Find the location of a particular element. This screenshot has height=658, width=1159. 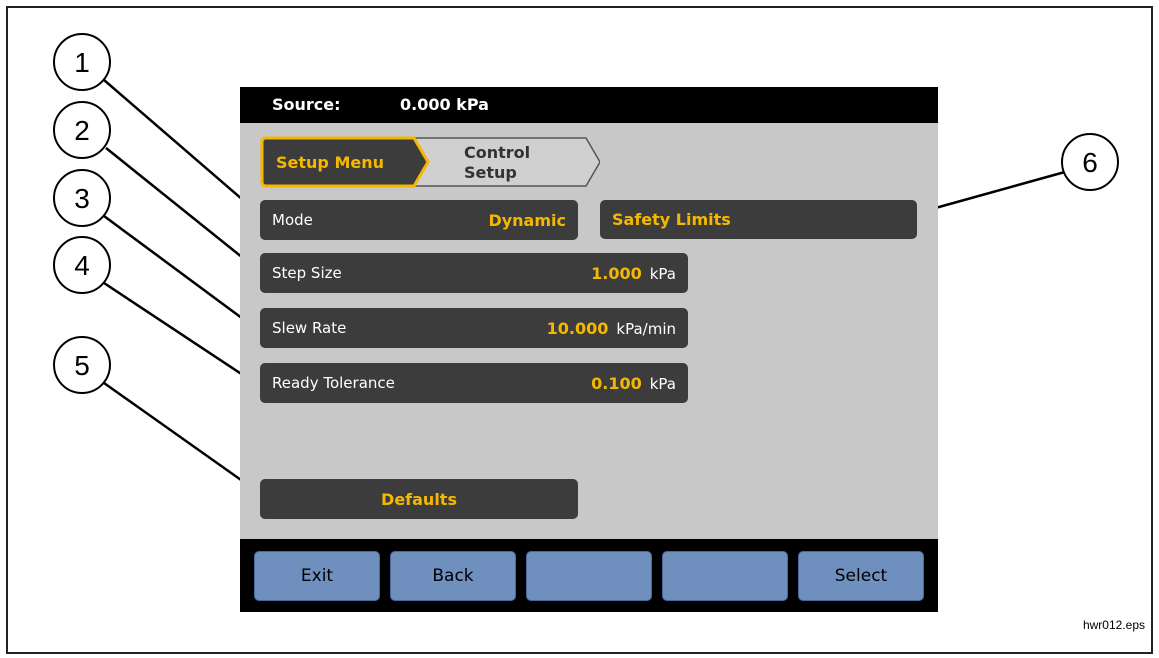

slew-rate-label: Slew Rate is located at coordinates (309, 328).